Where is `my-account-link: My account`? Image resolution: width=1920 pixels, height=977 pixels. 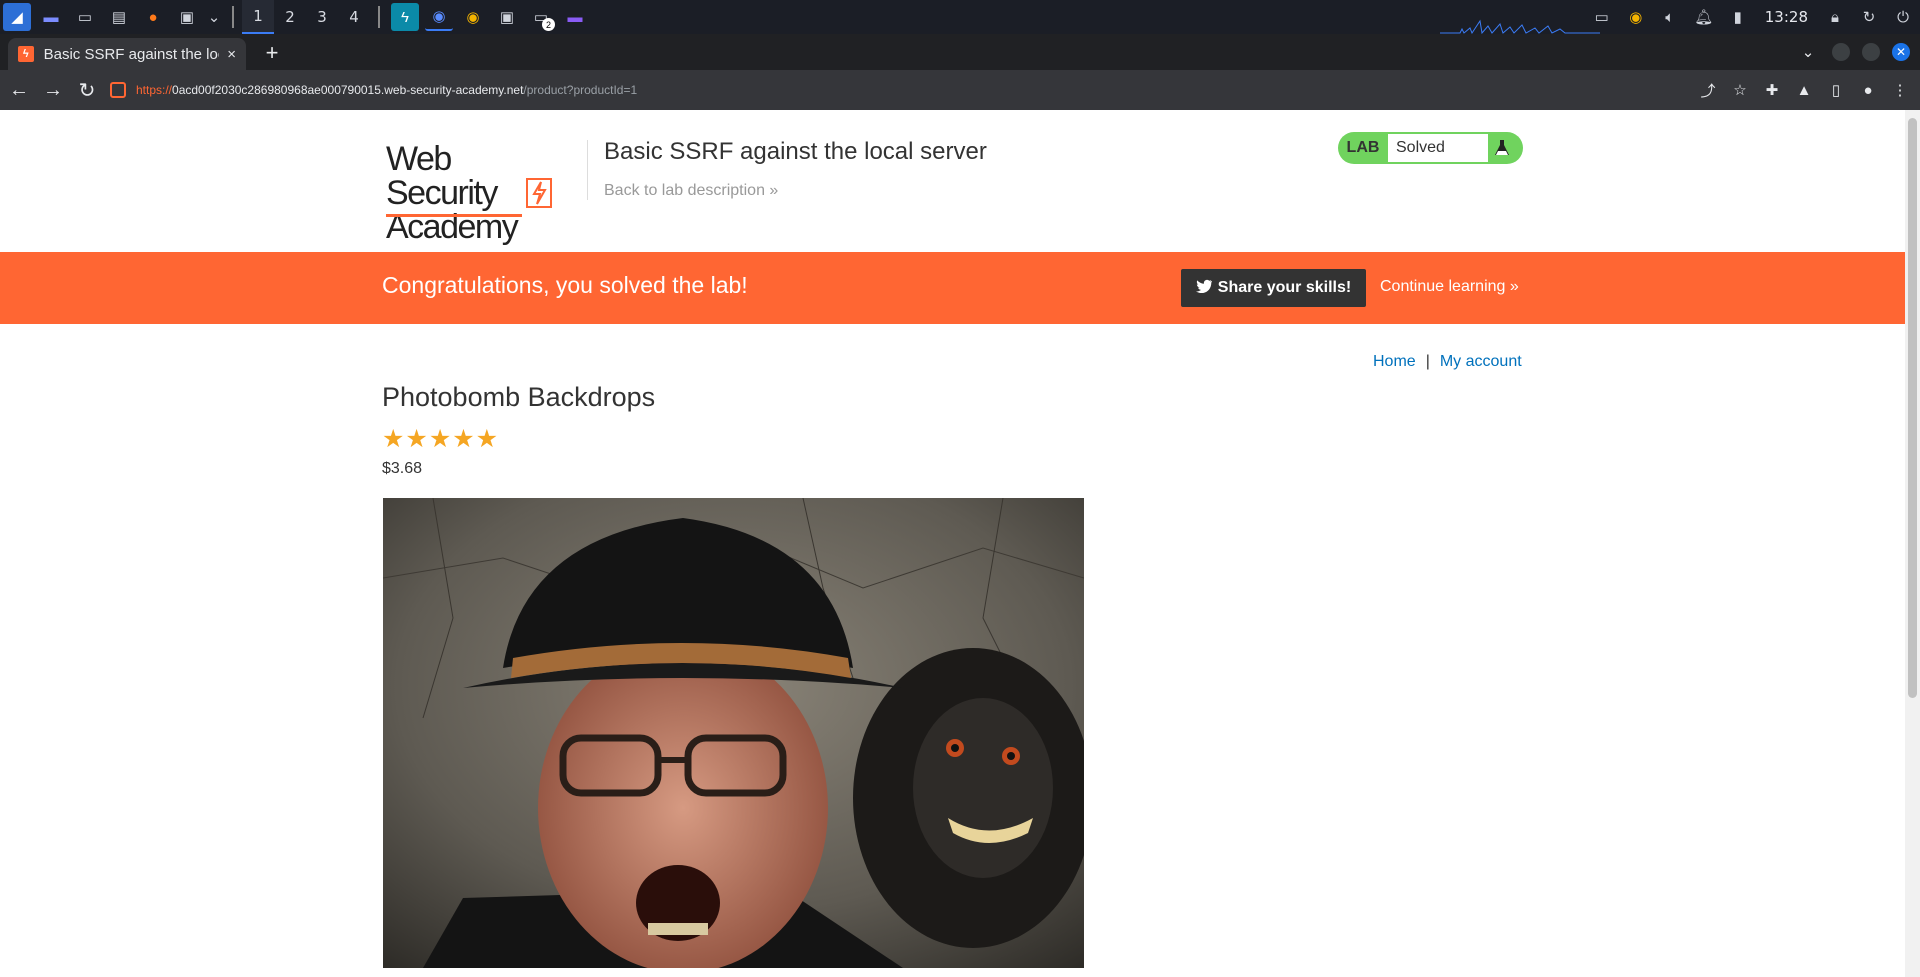
my-account-link: My account is located at coordinates (1481, 361).